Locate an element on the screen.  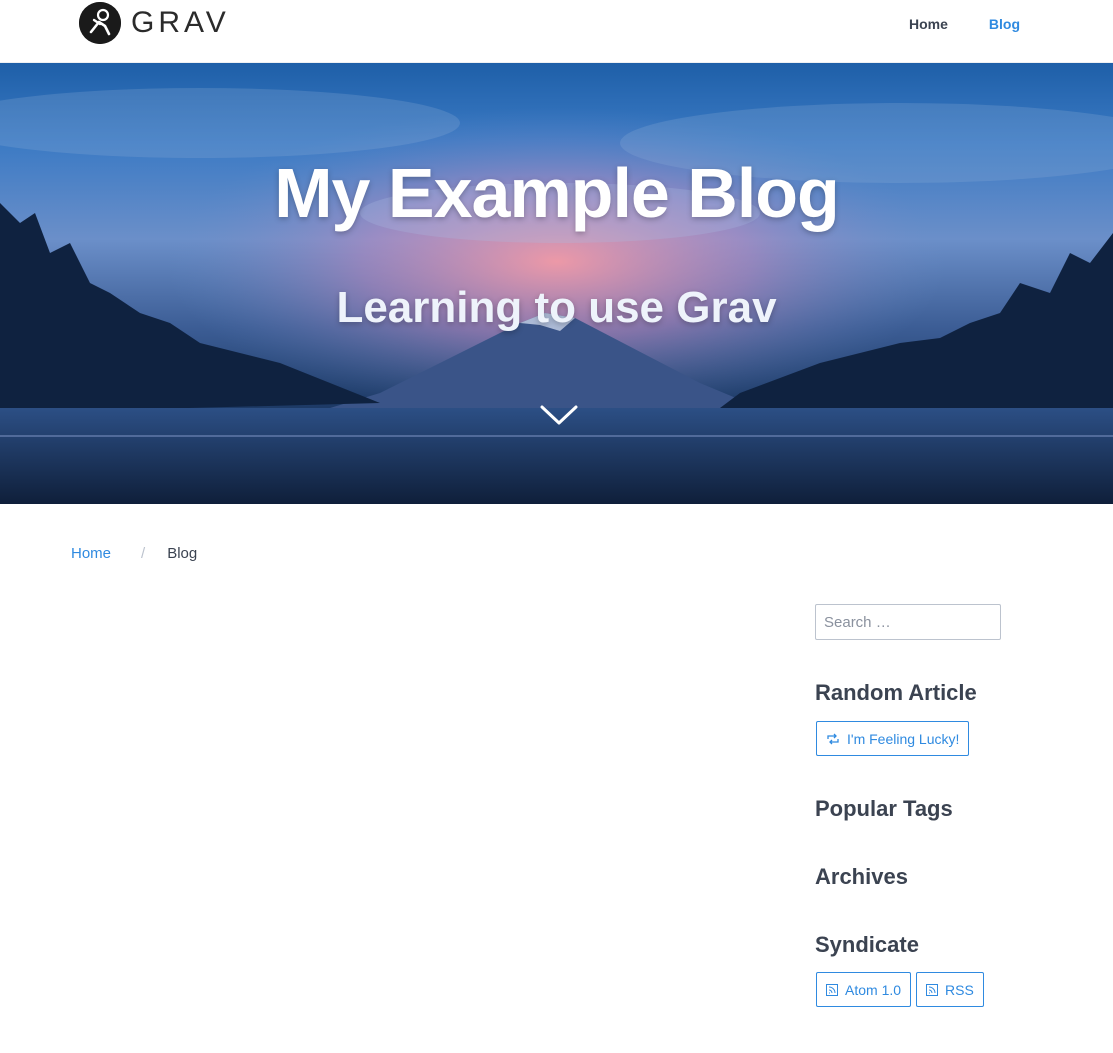
feeling-lucky-button: I'm Feeling Lucky! is located at coordinates (893, 738).